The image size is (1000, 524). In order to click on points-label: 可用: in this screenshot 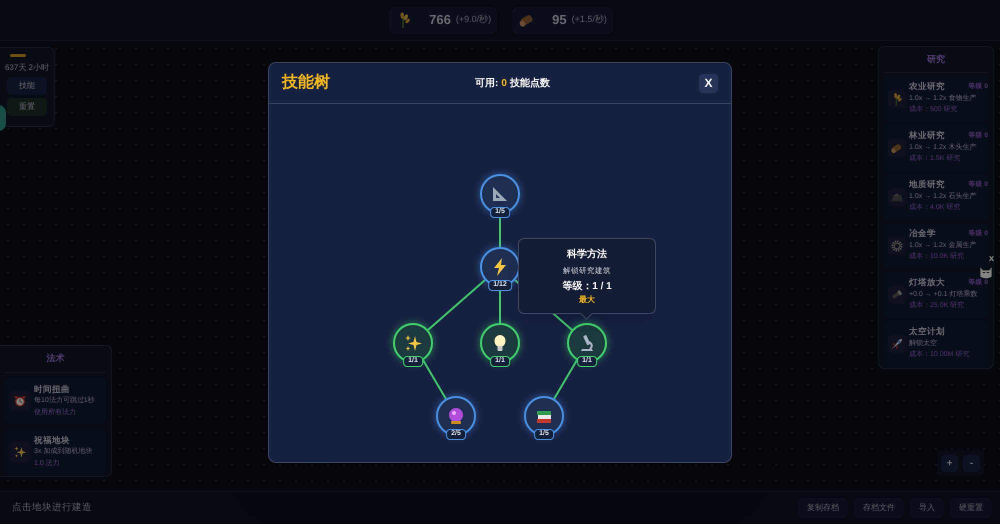, I will do `click(486, 84)`.